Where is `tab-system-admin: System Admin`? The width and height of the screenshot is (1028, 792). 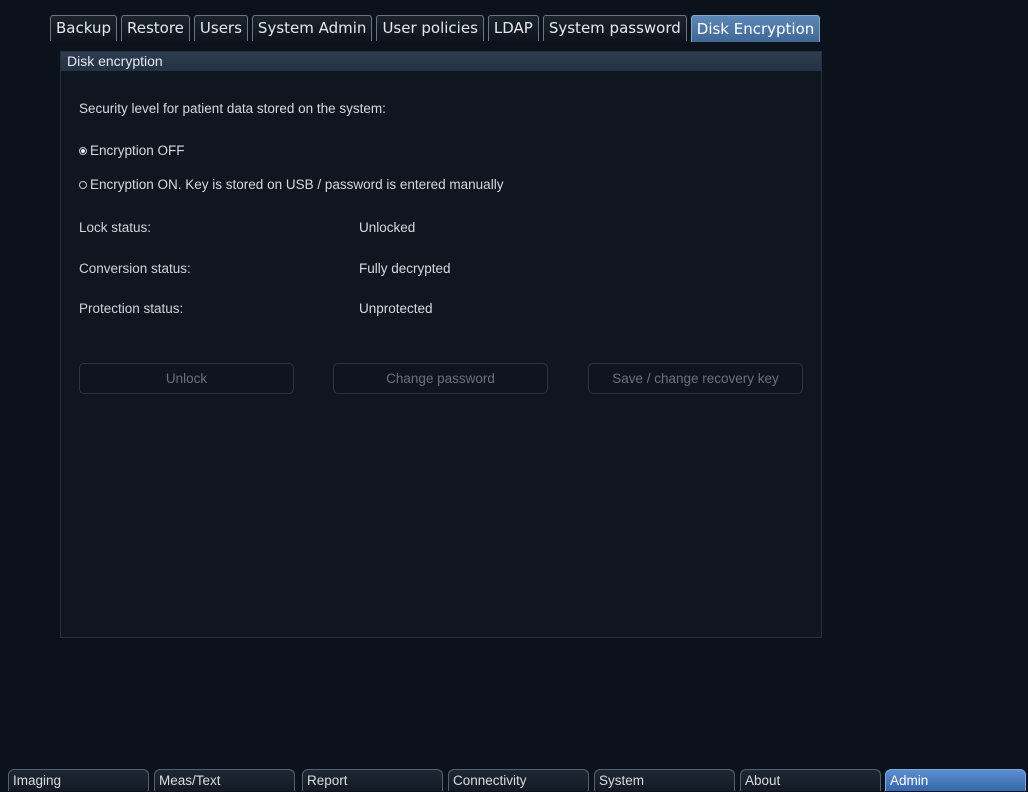
tab-system-admin: System Admin is located at coordinates (312, 28).